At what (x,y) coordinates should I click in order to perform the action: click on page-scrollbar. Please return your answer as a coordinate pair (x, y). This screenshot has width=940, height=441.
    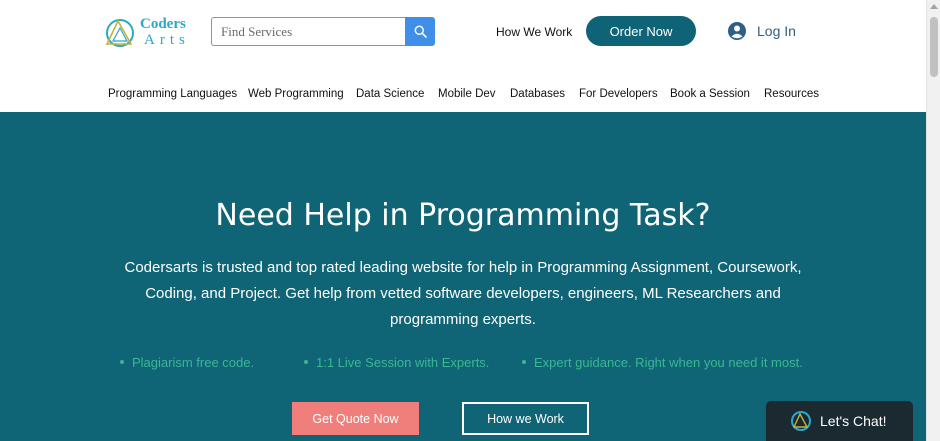
    Looking at the image, I should click on (933, 220).